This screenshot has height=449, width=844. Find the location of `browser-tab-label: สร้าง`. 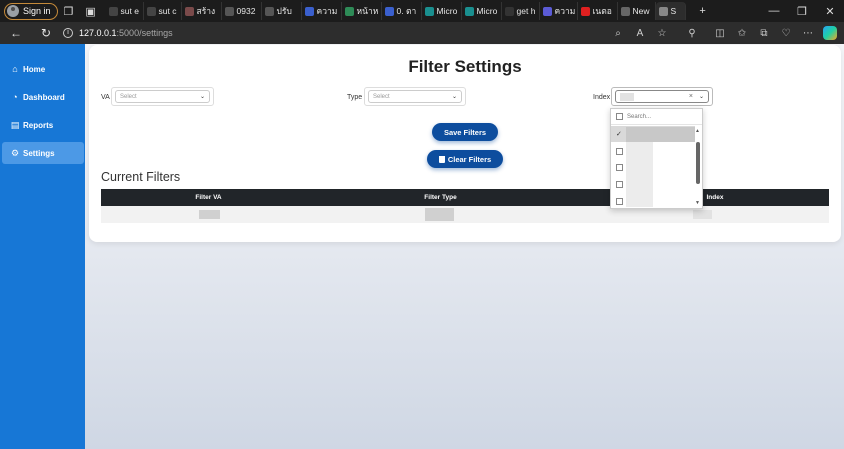

browser-tab-label: สร้าง is located at coordinates (206, 11).